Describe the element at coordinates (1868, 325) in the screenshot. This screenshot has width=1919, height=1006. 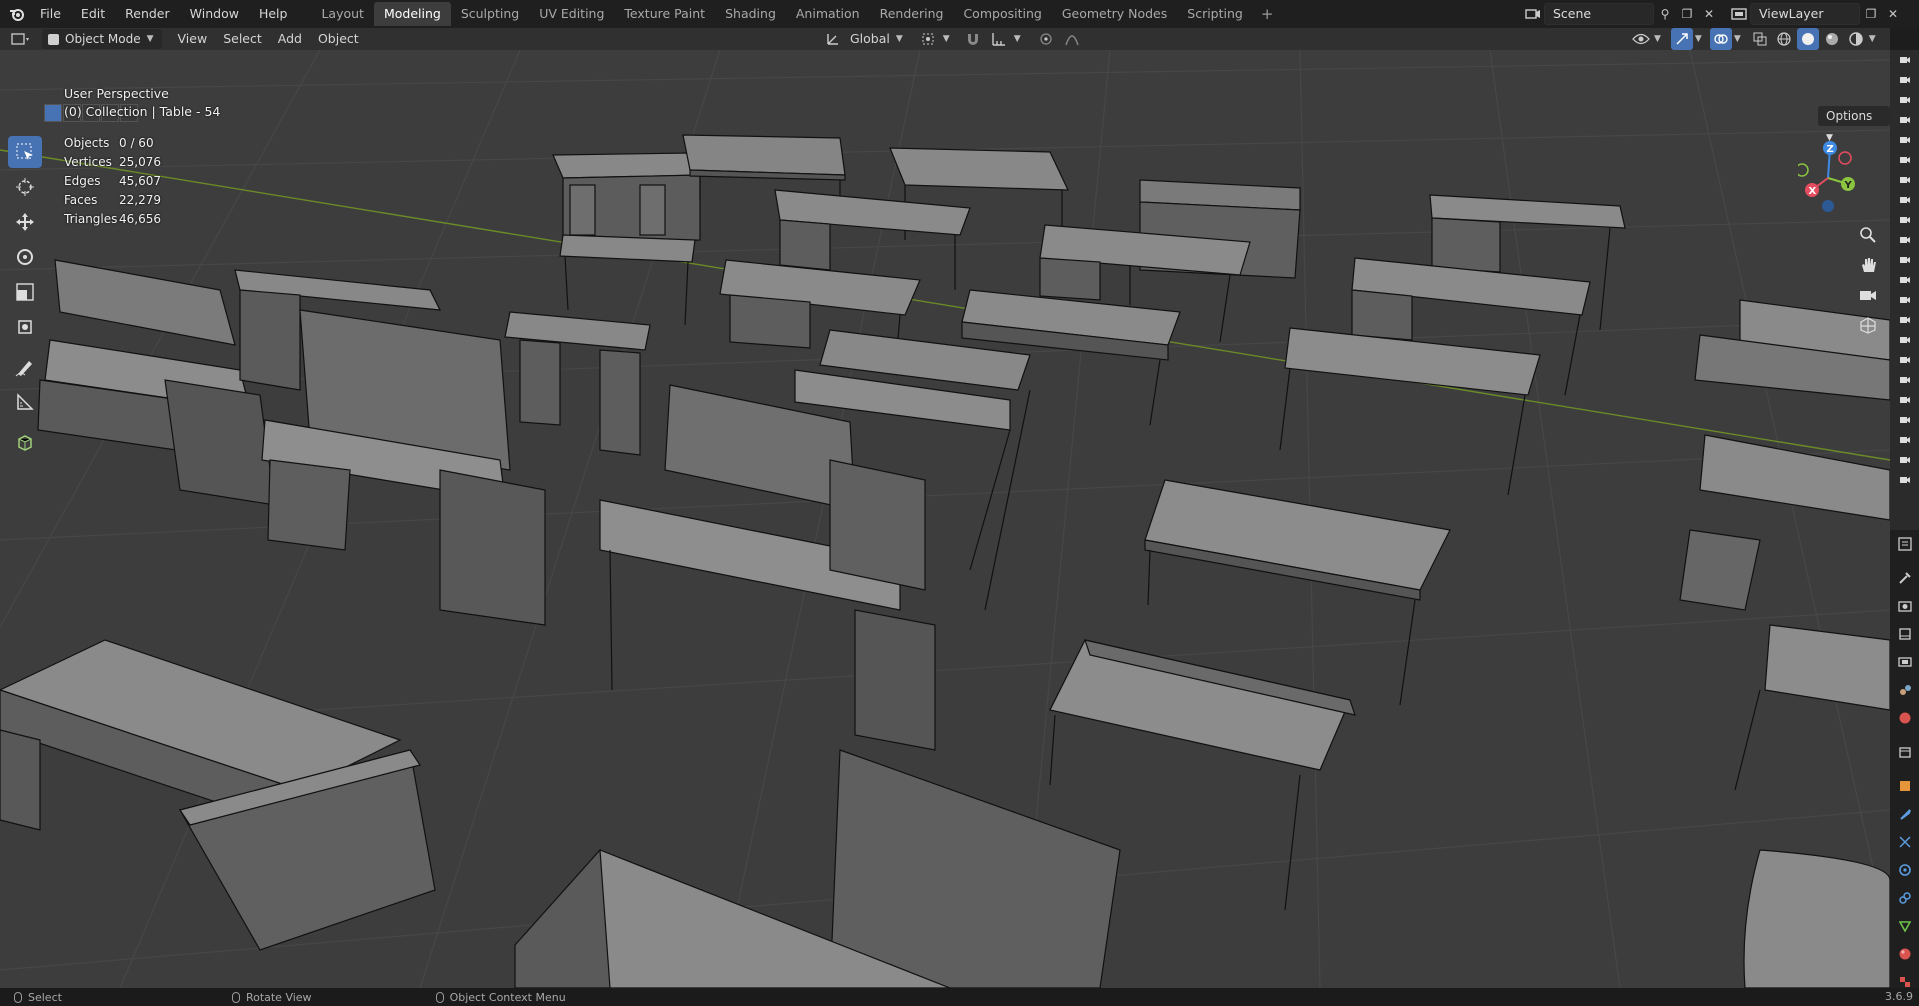
I see `ortho-grid-icon` at that location.